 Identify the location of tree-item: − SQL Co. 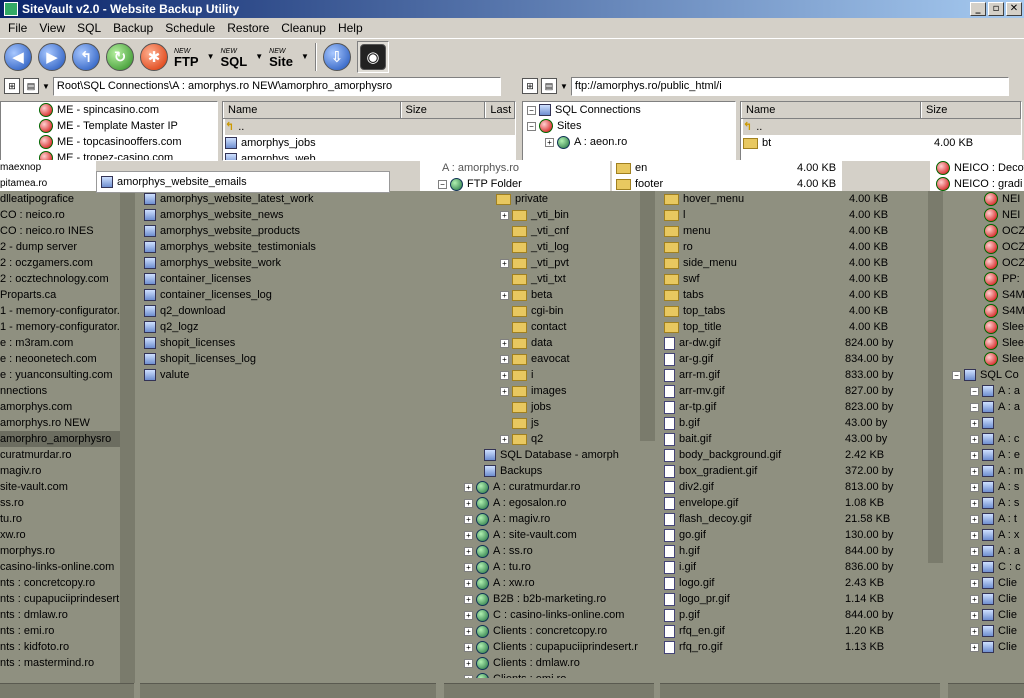
(988, 375).